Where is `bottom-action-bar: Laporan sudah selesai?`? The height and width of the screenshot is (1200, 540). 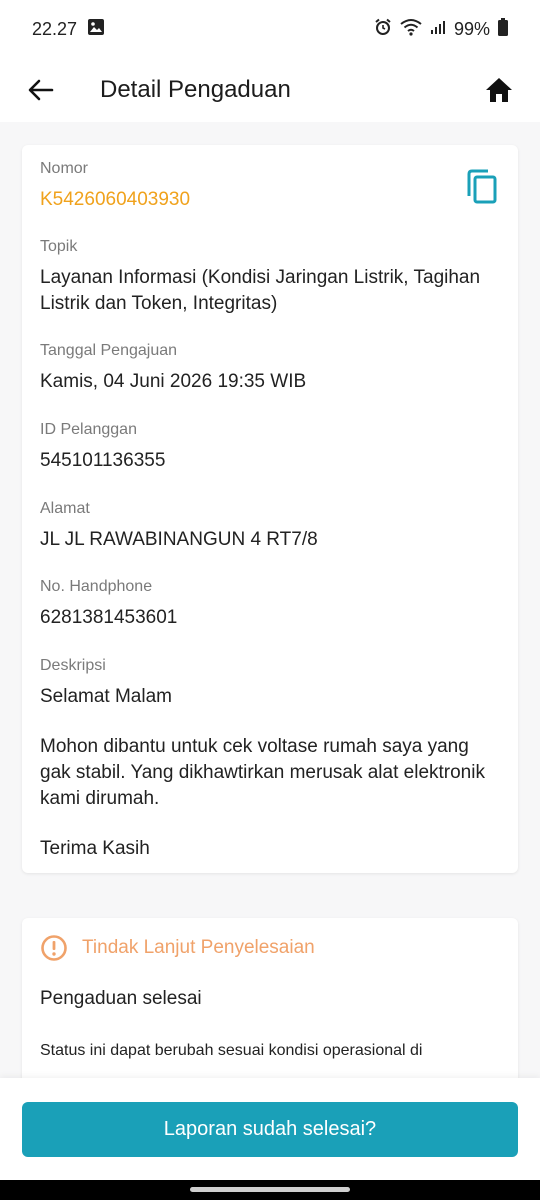 bottom-action-bar: Laporan sudah selesai? is located at coordinates (270, 1129).